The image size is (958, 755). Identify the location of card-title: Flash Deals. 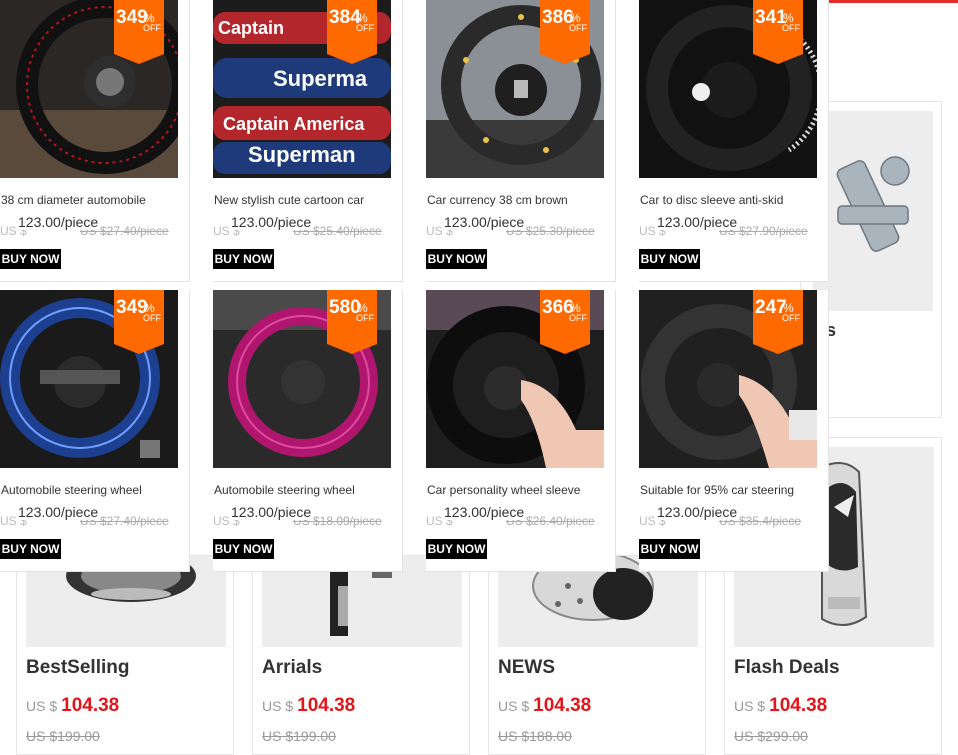
(787, 668).